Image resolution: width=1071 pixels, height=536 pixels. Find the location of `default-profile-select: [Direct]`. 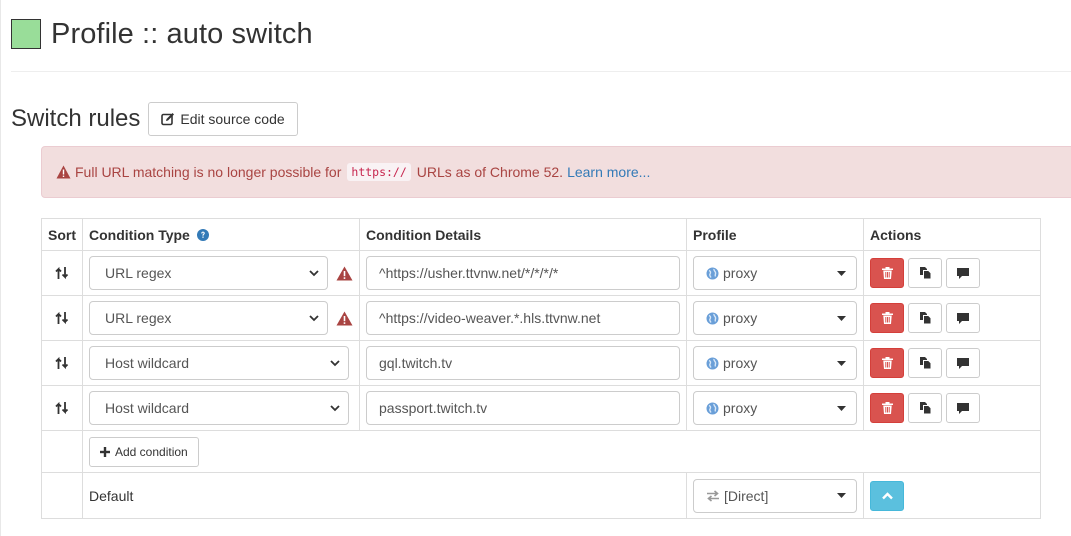

default-profile-select: [Direct] is located at coordinates (775, 495).